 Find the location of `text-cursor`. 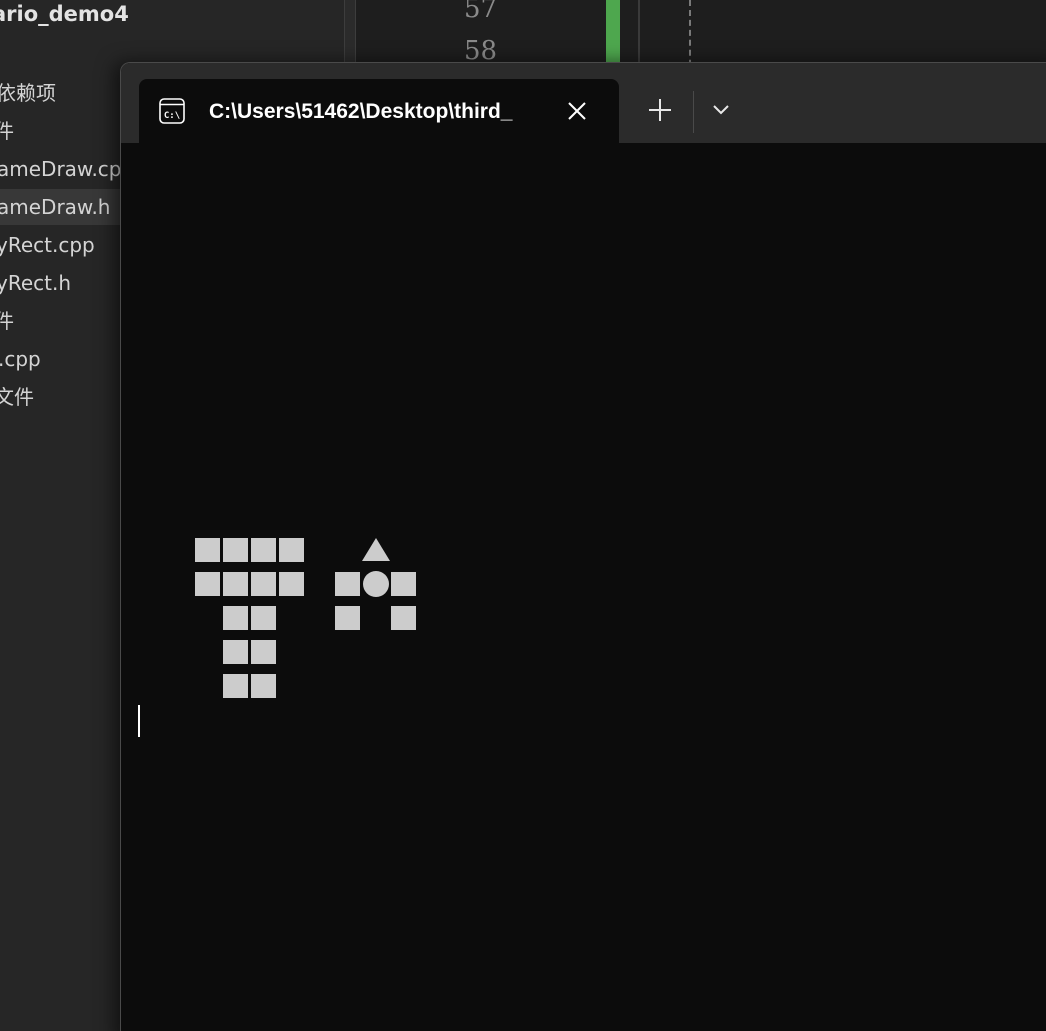

text-cursor is located at coordinates (139, 721).